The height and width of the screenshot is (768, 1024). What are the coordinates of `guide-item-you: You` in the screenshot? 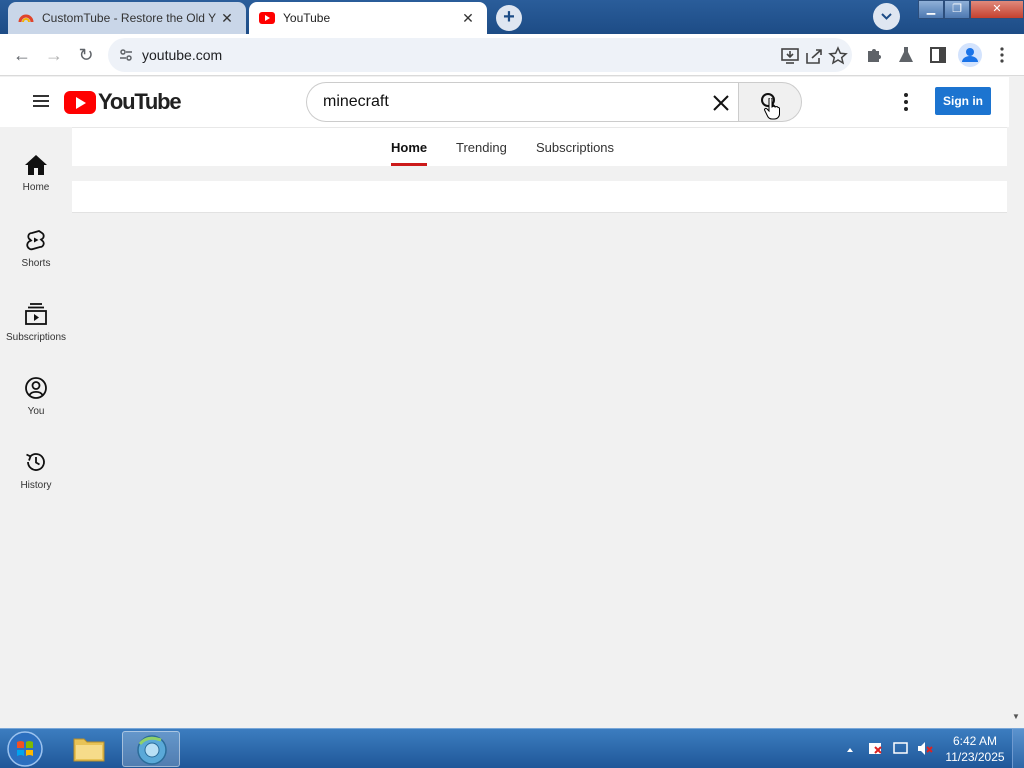 It's located at (36, 396).